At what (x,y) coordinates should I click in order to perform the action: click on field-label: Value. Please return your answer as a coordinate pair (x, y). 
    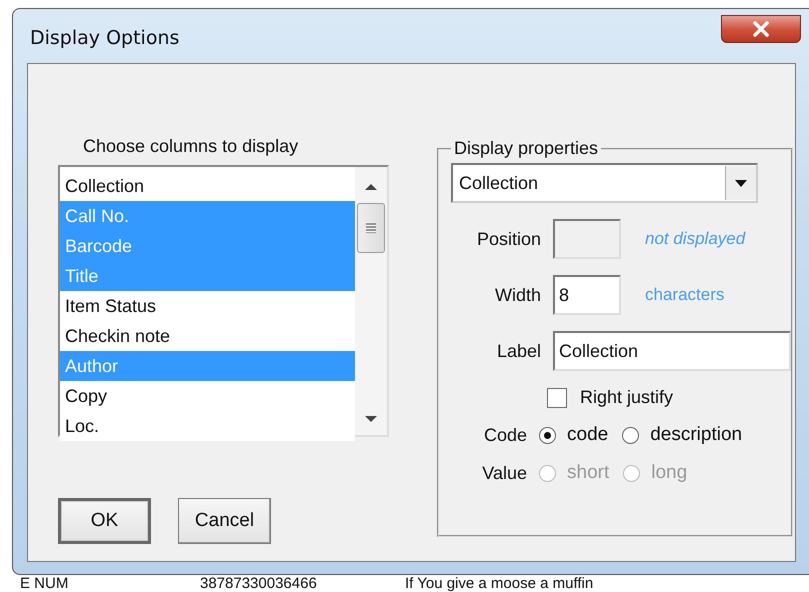
    Looking at the image, I should click on (504, 473).